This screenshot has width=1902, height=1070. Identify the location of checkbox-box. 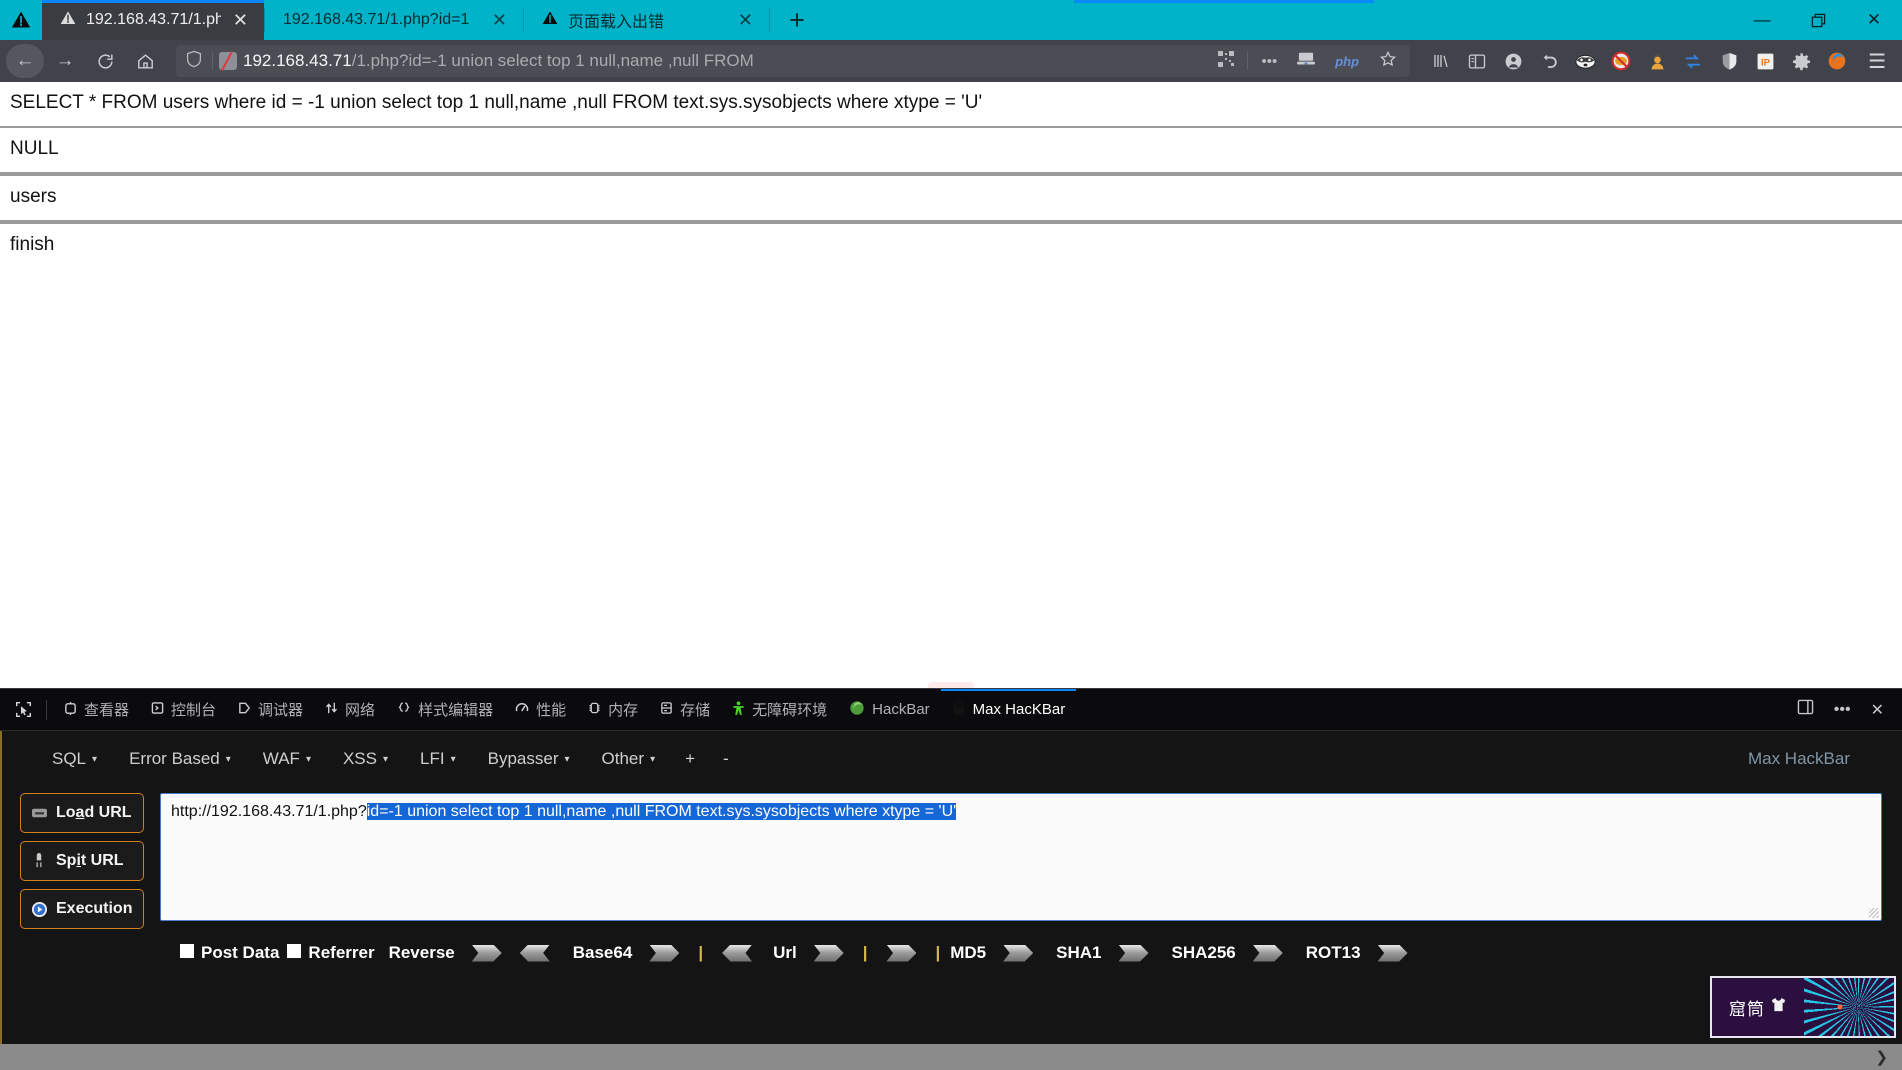
(187, 951).